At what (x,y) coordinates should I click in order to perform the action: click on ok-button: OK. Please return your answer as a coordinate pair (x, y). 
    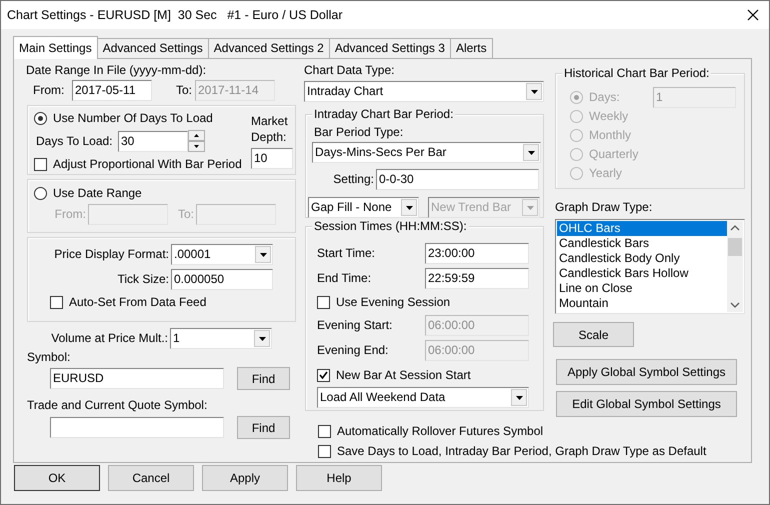
    Looking at the image, I should click on (57, 478).